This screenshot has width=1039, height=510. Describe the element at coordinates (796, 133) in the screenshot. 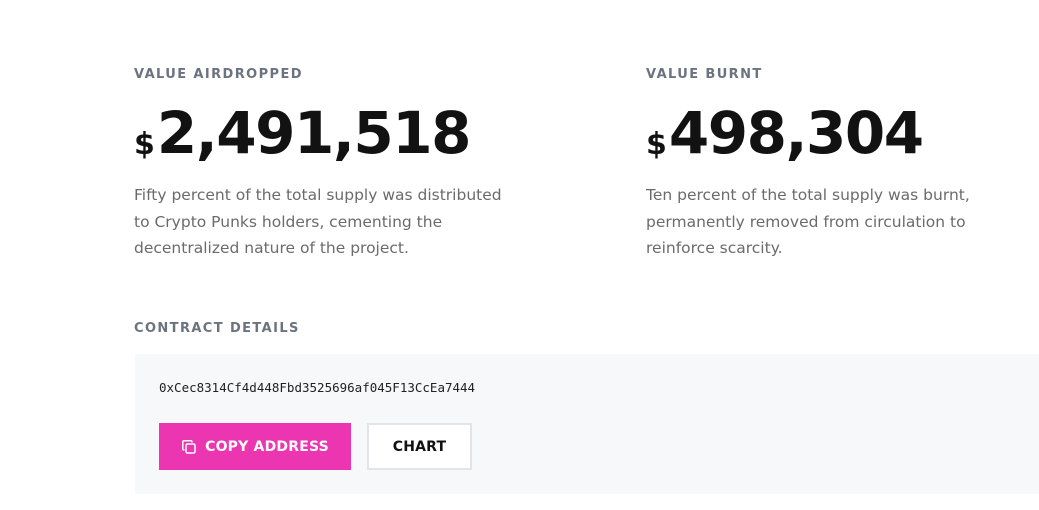

I see `value-burnt-number: 498,304` at that location.